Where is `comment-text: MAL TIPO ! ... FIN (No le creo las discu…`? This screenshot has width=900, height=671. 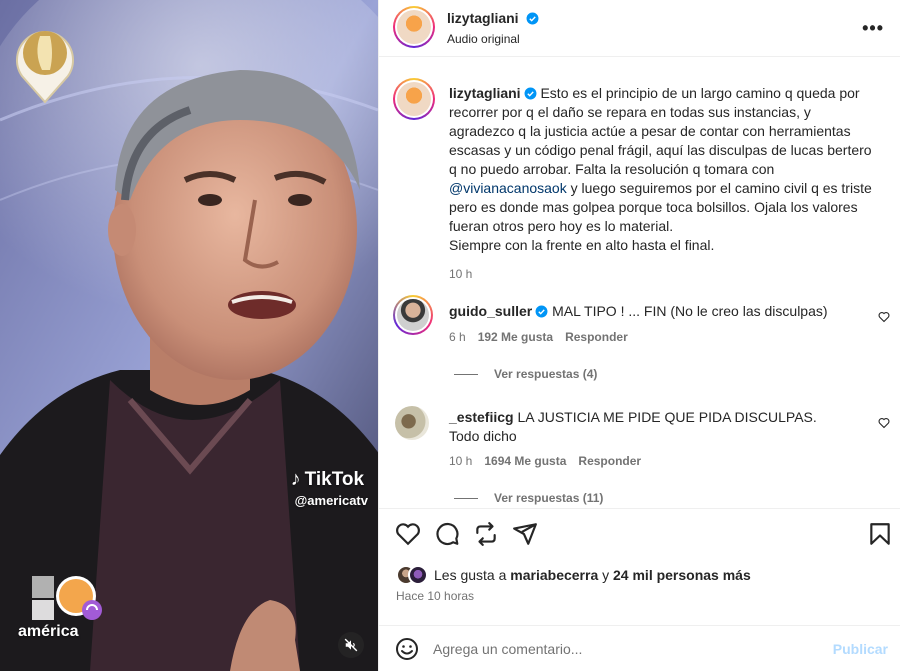
comment-text: MAL TIPO ! ... FIN (No le creo las discu… is located at coordinates (690, 311).